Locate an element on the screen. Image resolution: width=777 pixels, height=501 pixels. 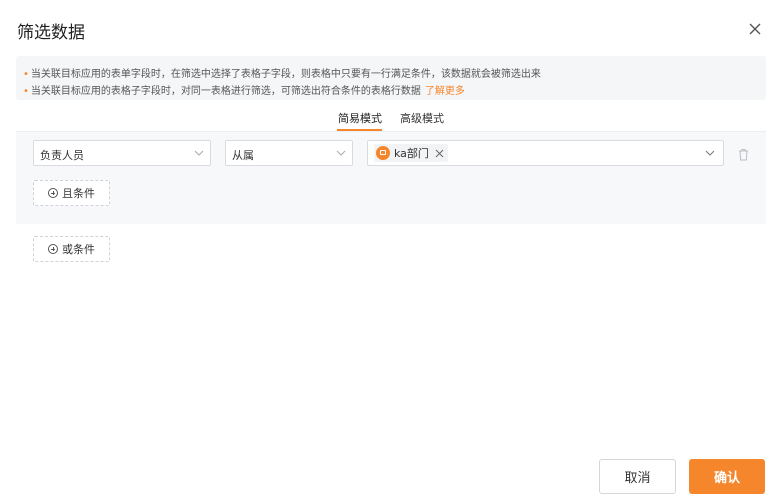
dialog-title: 筛选数据 is located at coordinates (51, 33).